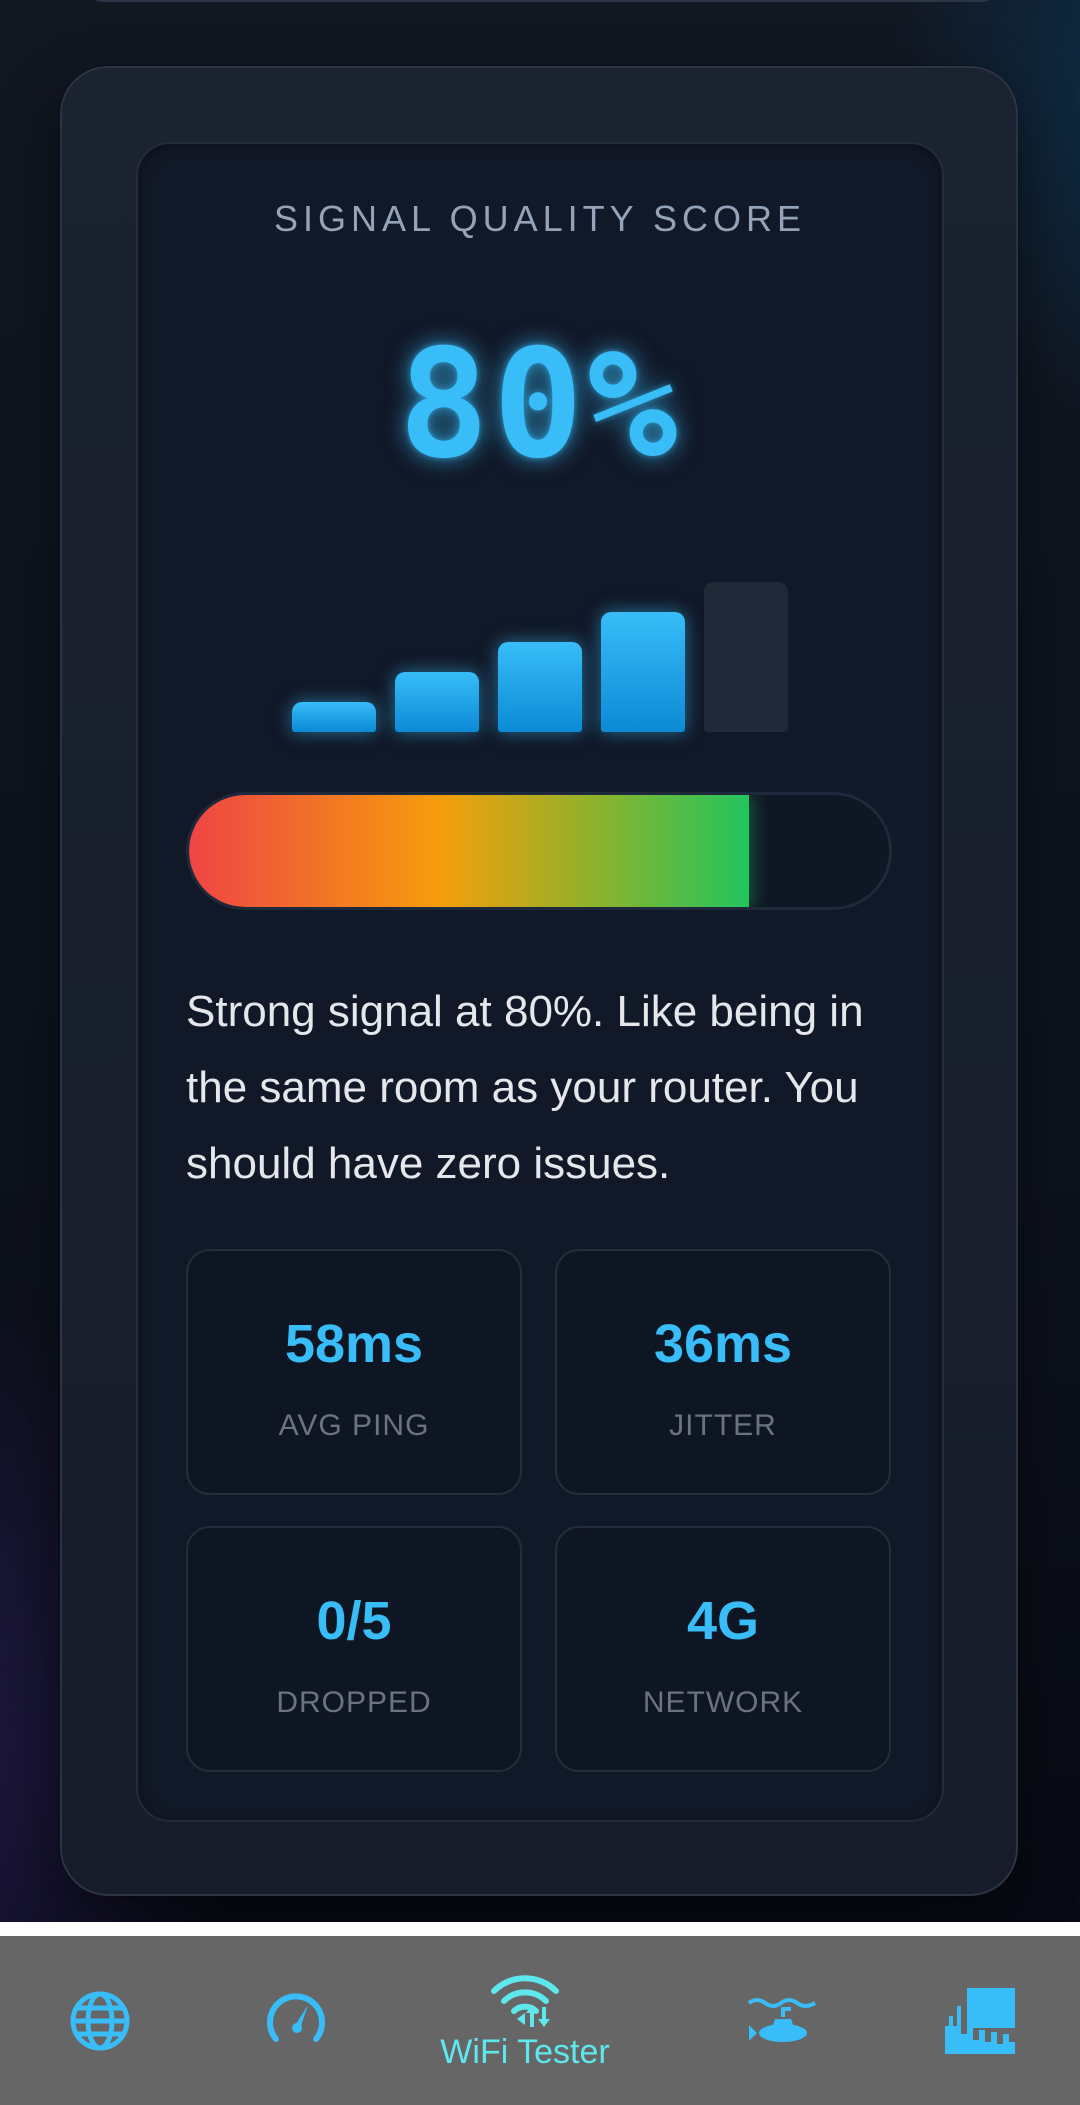 The height and width of the screenshot is (2105, 1080). Describe the element at coordinates (540, 218) in the screenshot. I see `score-title: SIGNAL QUALITY SCORE` at that location.